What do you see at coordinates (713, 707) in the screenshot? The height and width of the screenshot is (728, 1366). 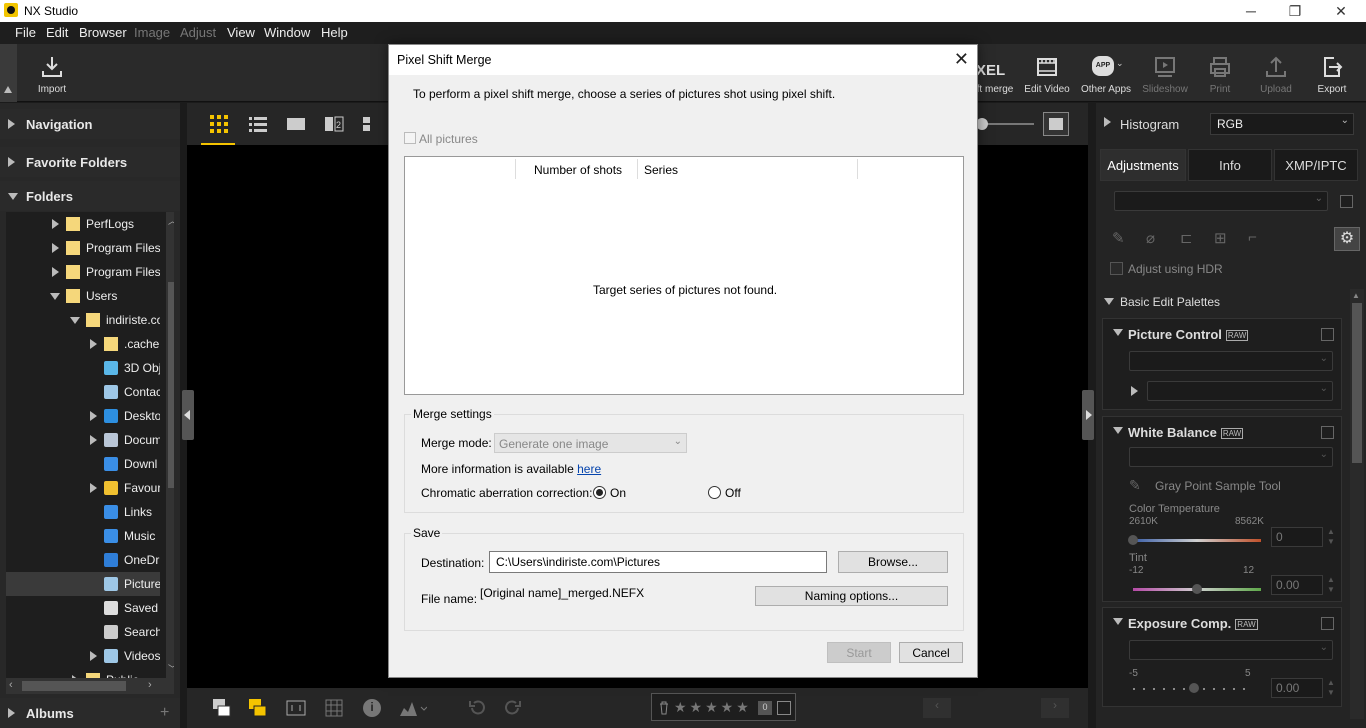 I see `rating-stars-icon: ★★★★★` at bounding box center [713, 707].